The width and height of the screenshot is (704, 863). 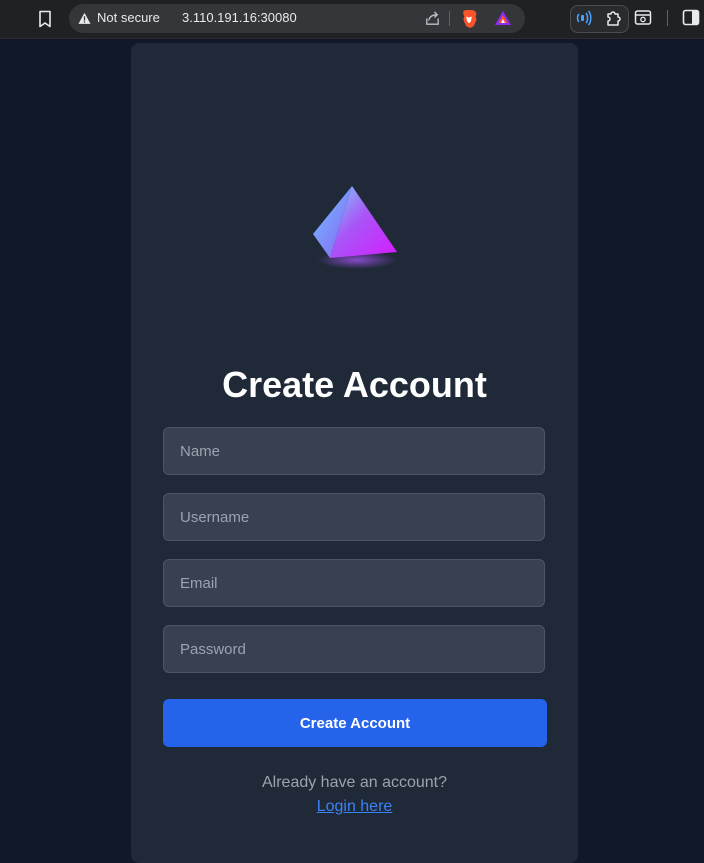 What do you see at coordinates (354, 451) in the screenshot?
I see `name-field` at bounding box center [354, 451].